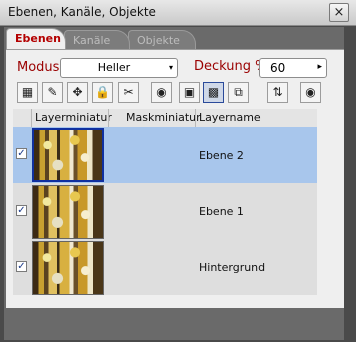 This screenshot has width=356, height=342. I want to click on header-layername: Layername, so click(230, 117).